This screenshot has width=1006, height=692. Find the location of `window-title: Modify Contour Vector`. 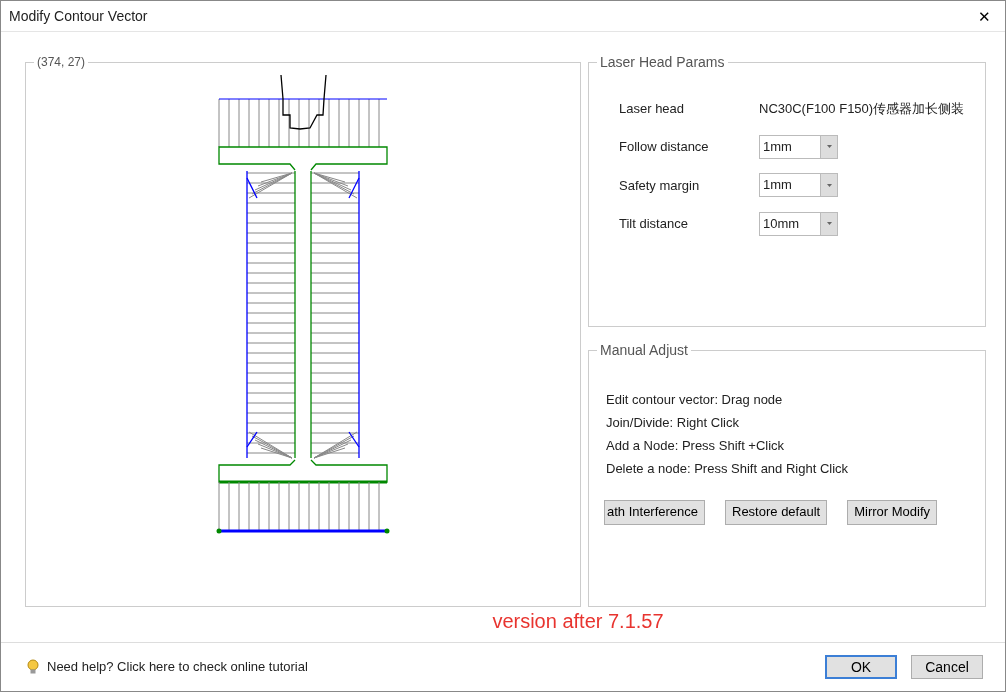

window-title: Modify Contour Vector is located at coordinates (78, 16).